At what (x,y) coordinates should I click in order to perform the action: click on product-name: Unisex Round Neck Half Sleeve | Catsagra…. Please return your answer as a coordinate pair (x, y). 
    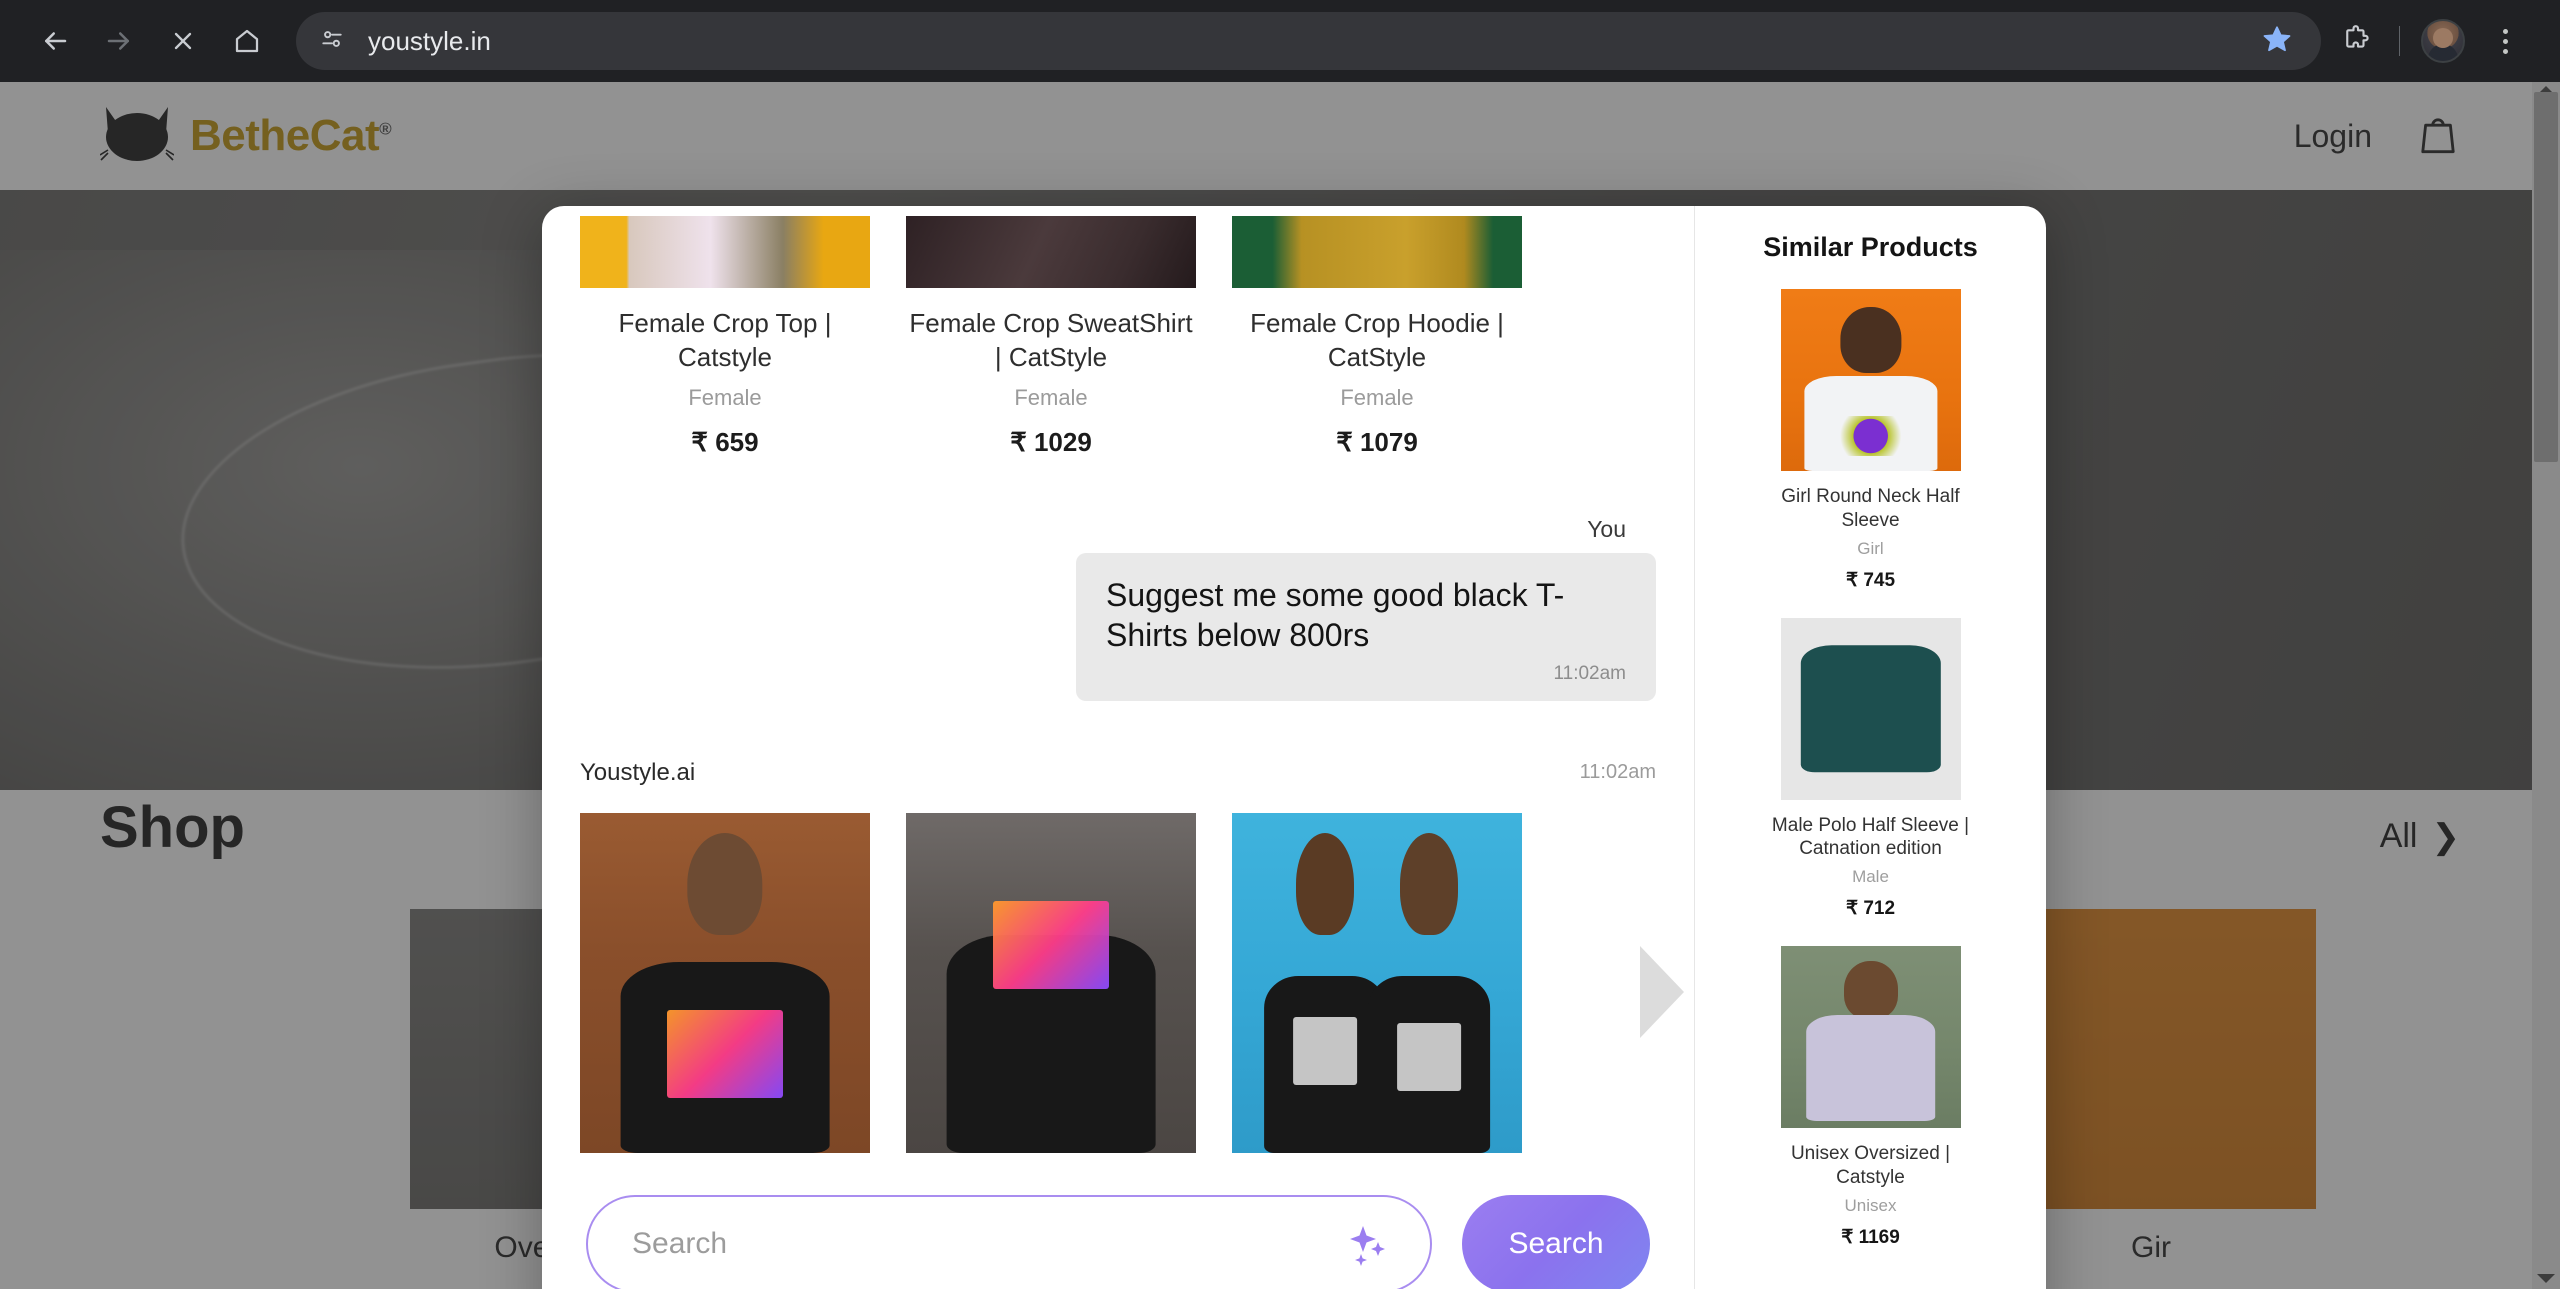
    Looking at the image, I should click on (1377, 1172).